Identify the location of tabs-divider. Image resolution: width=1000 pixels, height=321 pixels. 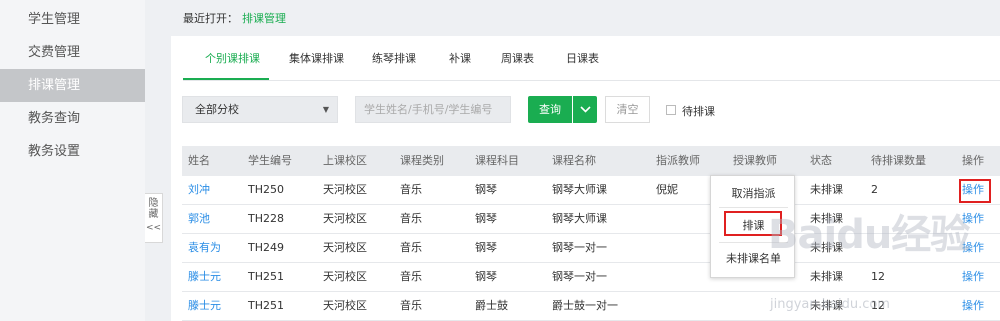
(591, 80).